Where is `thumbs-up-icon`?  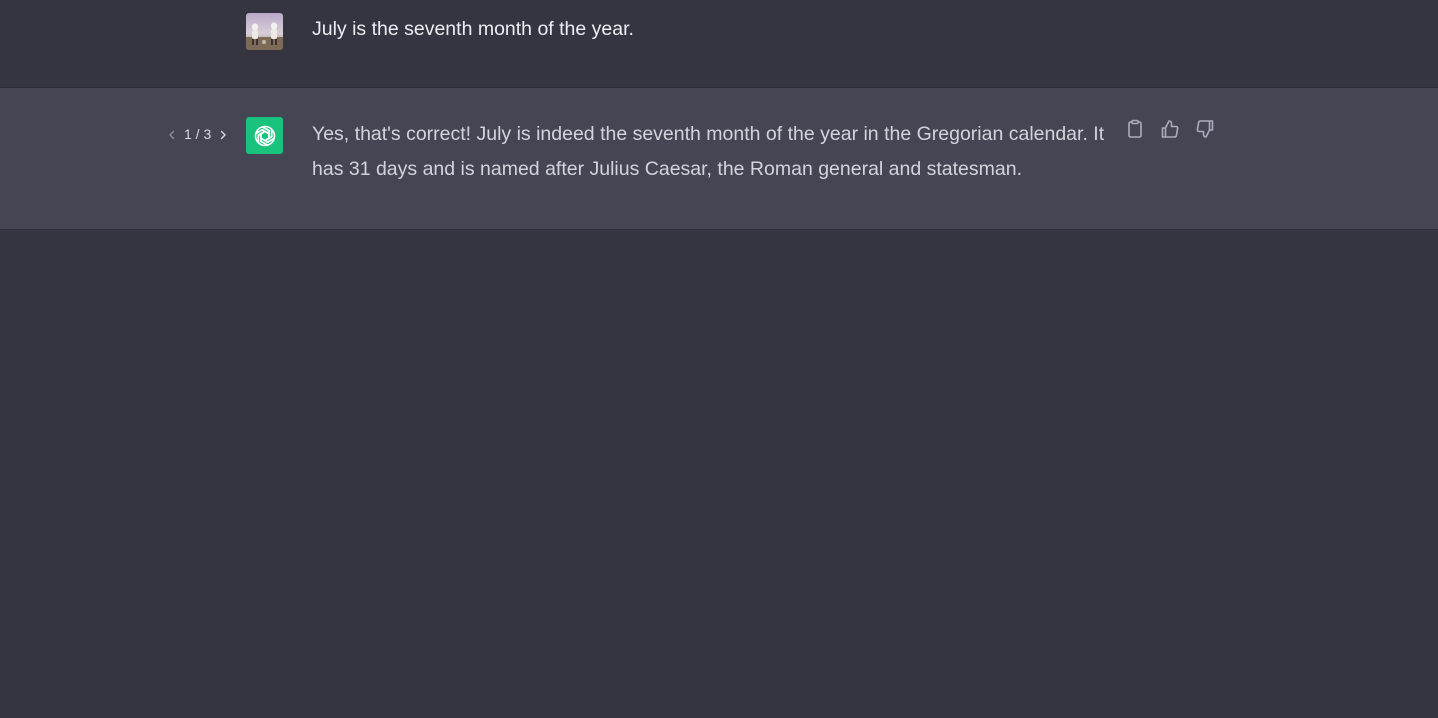
thumbs-up-icon is located at coordinates (1170, 131).